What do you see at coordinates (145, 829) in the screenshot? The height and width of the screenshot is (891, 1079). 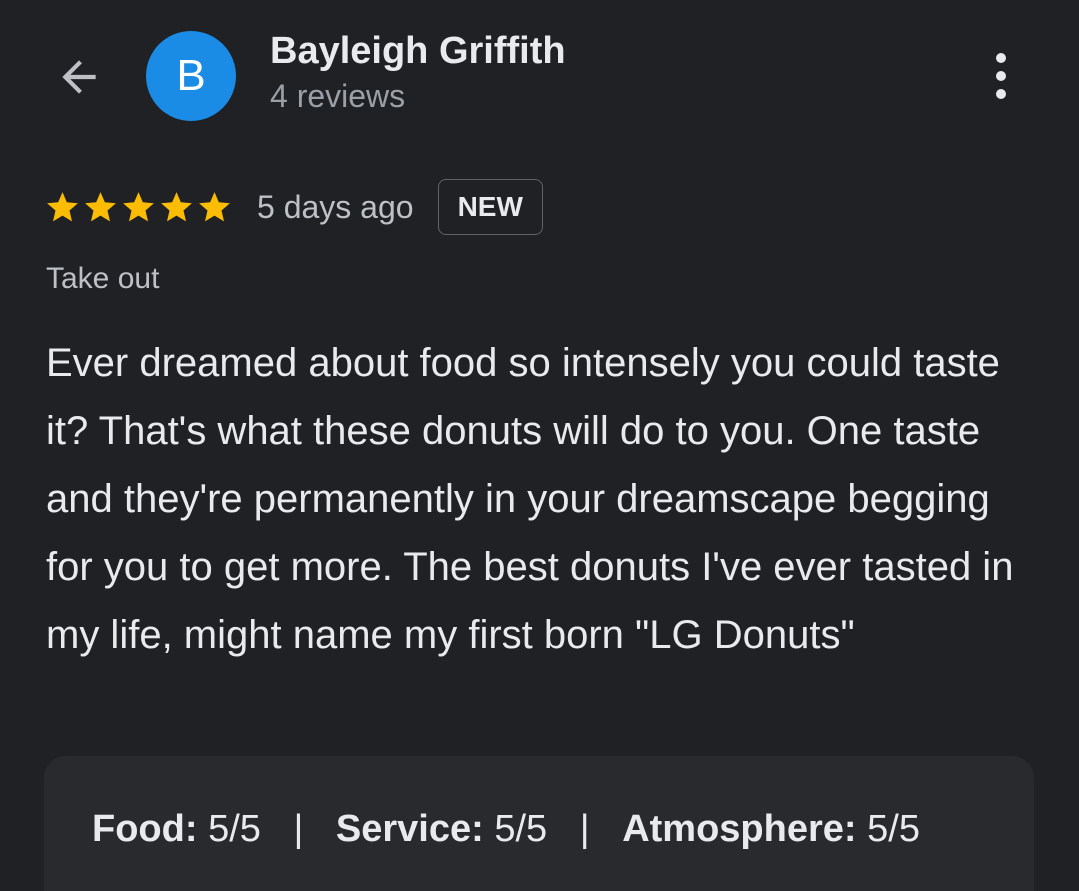 I see `food-rating-label: Food:` at bounding box center [145, 829].